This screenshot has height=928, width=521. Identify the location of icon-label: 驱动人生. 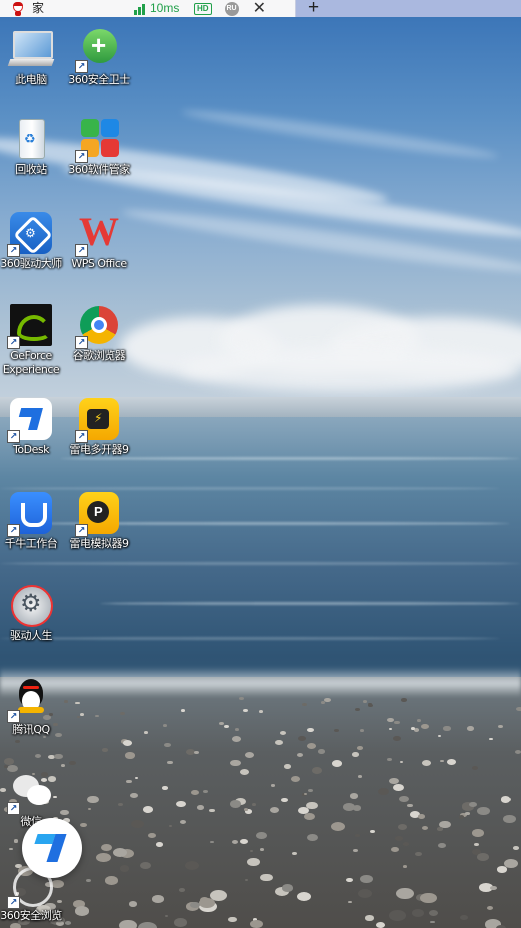
(31, 635).